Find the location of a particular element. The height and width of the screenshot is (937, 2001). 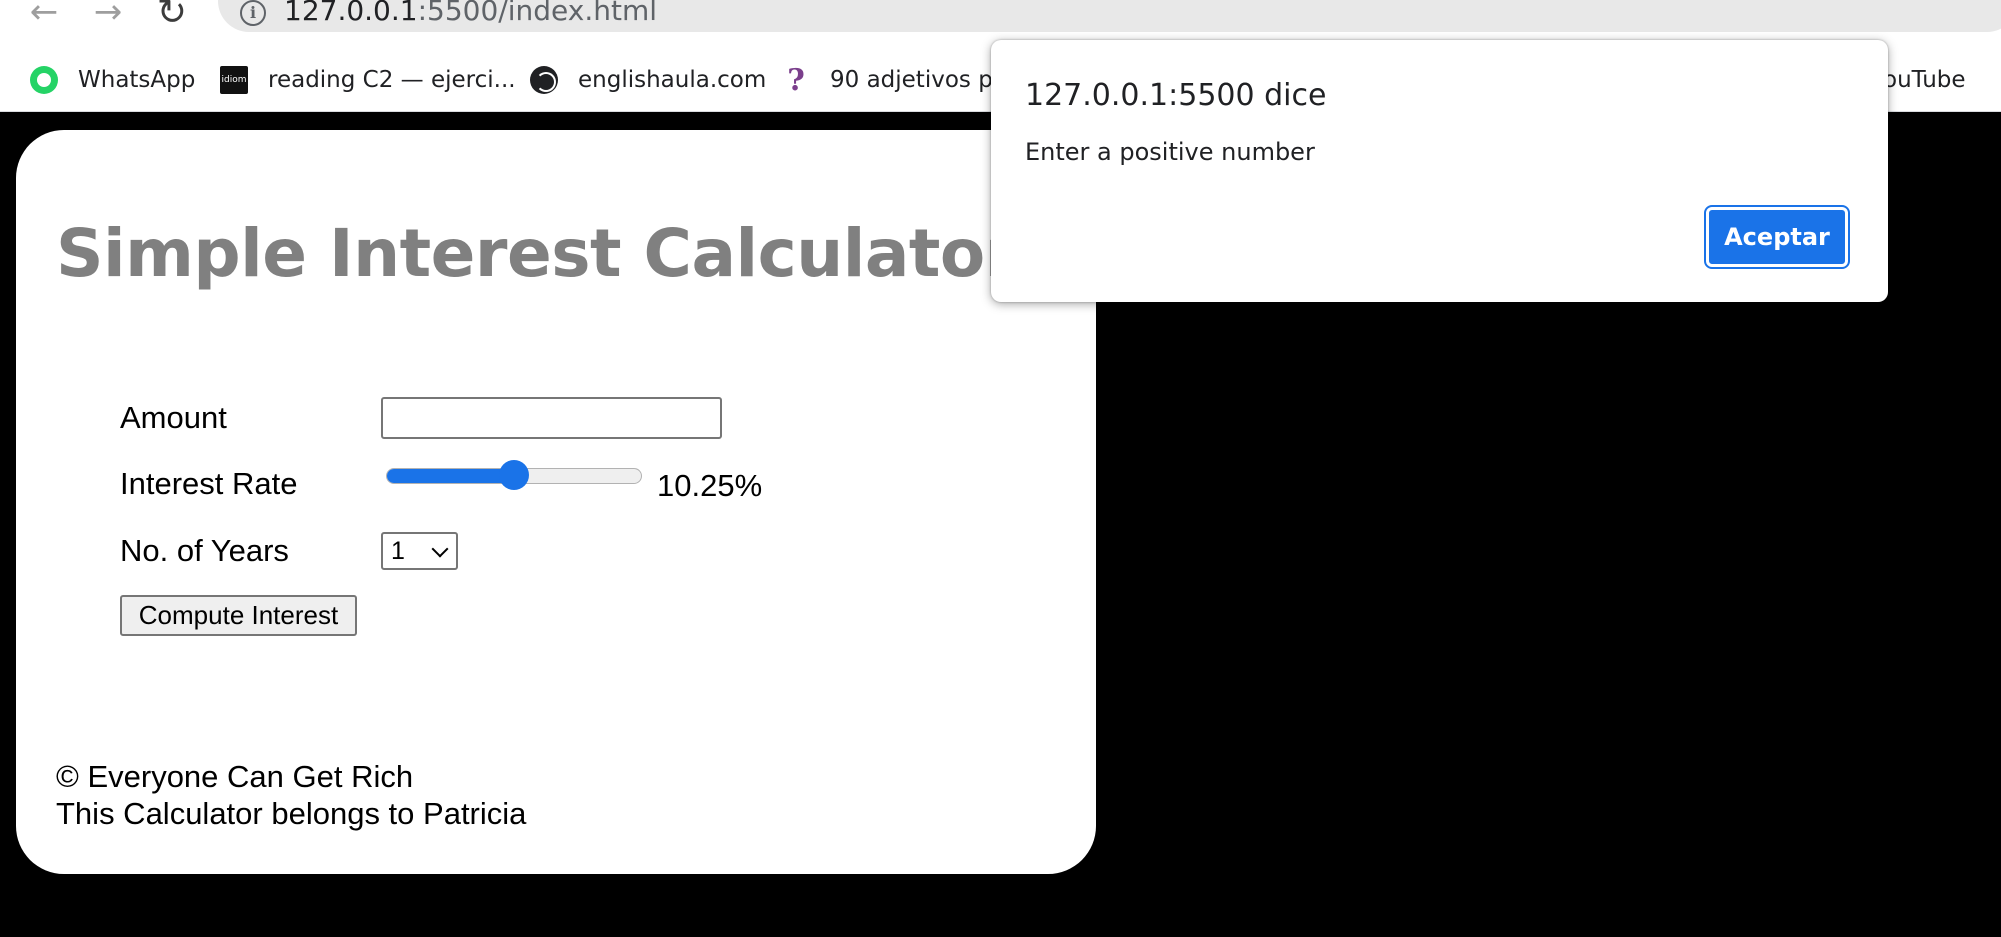

amount-label: Amount is located at coordinates (173, 417).